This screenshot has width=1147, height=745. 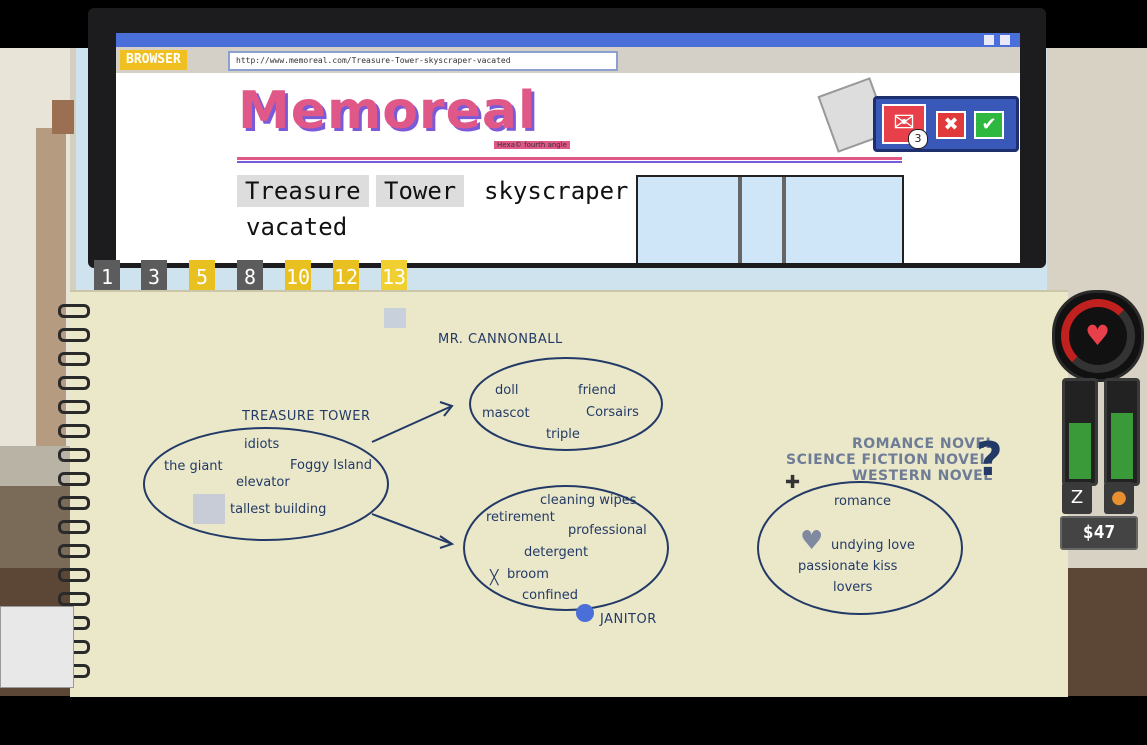 What do you see at coordinates (628, 619) in the screenshot?
I see `janitor-title: JANITOR` at bounding box center [628, 619].